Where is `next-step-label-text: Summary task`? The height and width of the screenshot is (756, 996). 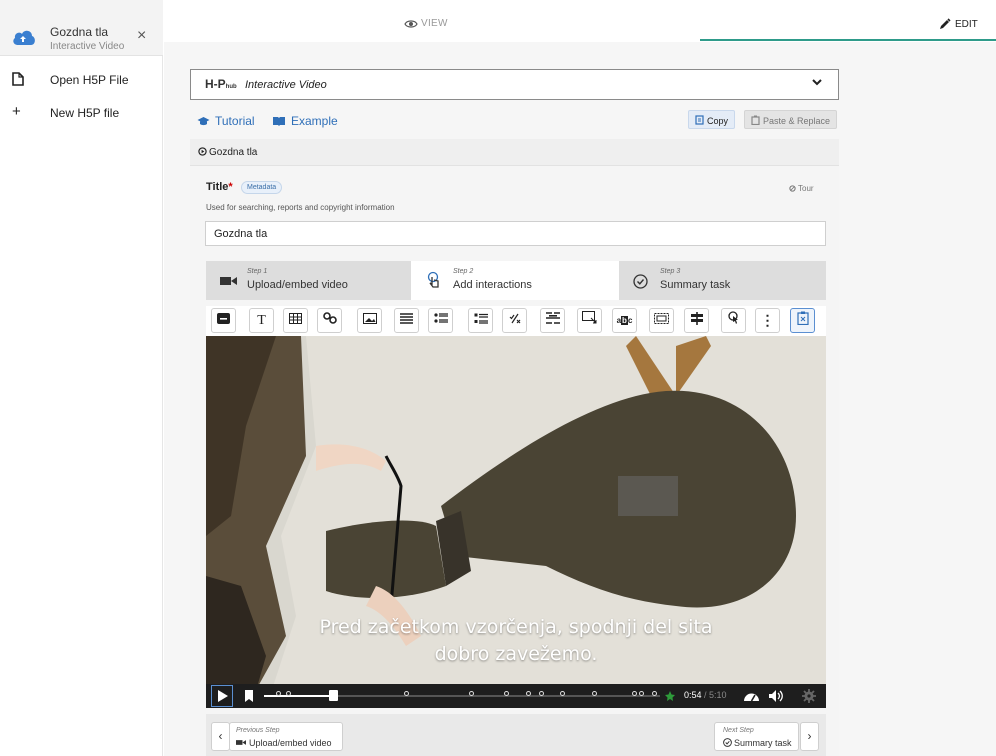 next-step-label-text: Summary task is located at coordinates (763, 743).